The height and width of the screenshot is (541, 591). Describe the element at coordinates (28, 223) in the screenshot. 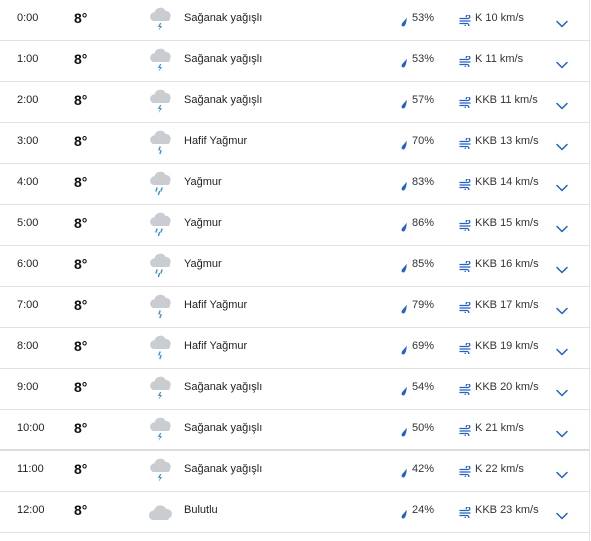

I see `time-label: 5:00` at that location.